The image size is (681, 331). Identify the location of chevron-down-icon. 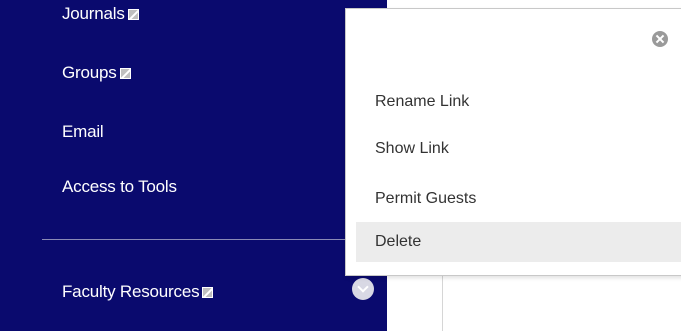
(363, 289).